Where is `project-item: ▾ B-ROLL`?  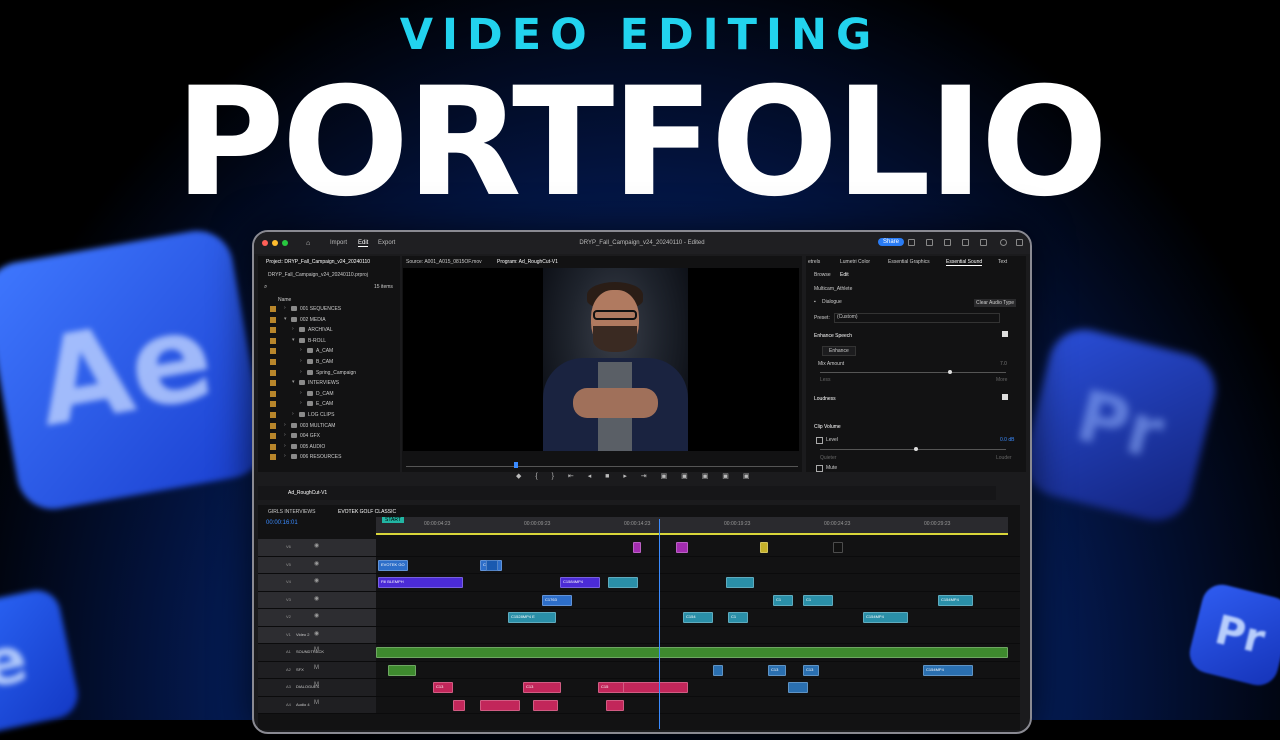 project-item: ▾ B-ROLL is located at coordinates (329, 341).